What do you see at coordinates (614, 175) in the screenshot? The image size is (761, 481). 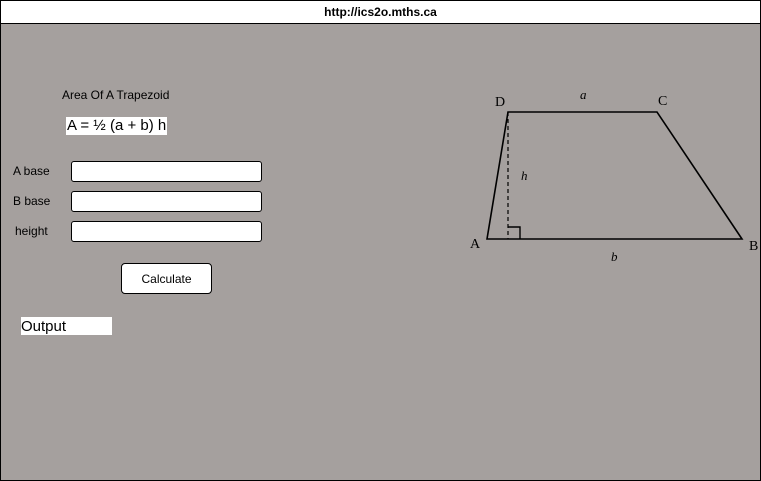 I see `trapezoid-diagram: D C A B a b h` at bounding box center [614, 175].